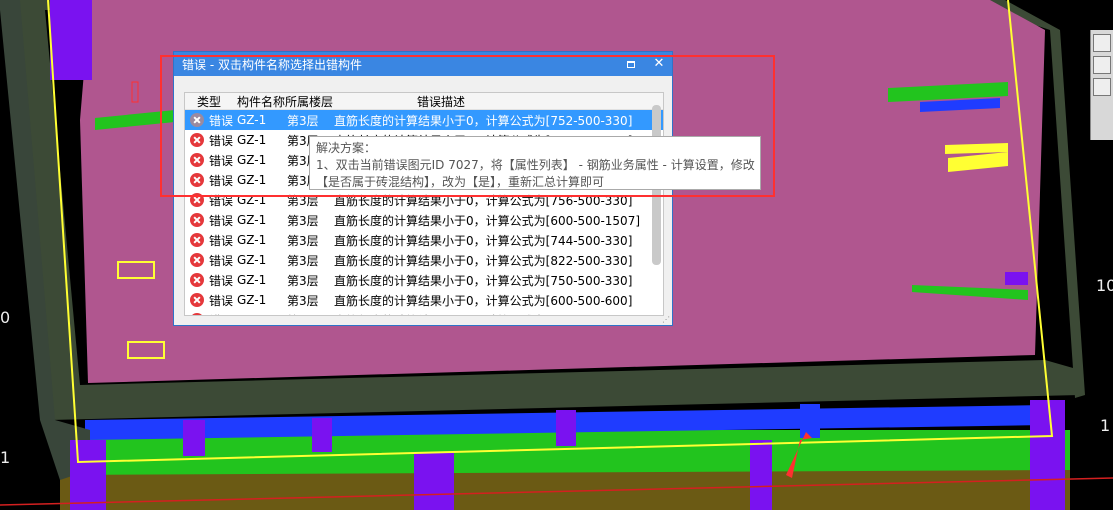 Image resolution: width=1113 pixels, height=510 pixels. What do you see at coordinates (483, 120) in the screenshot?
I see `error-description: 直筋长度的计算结果小于0，计算公式为[752-500-330]` at bounding box center [483, 120].